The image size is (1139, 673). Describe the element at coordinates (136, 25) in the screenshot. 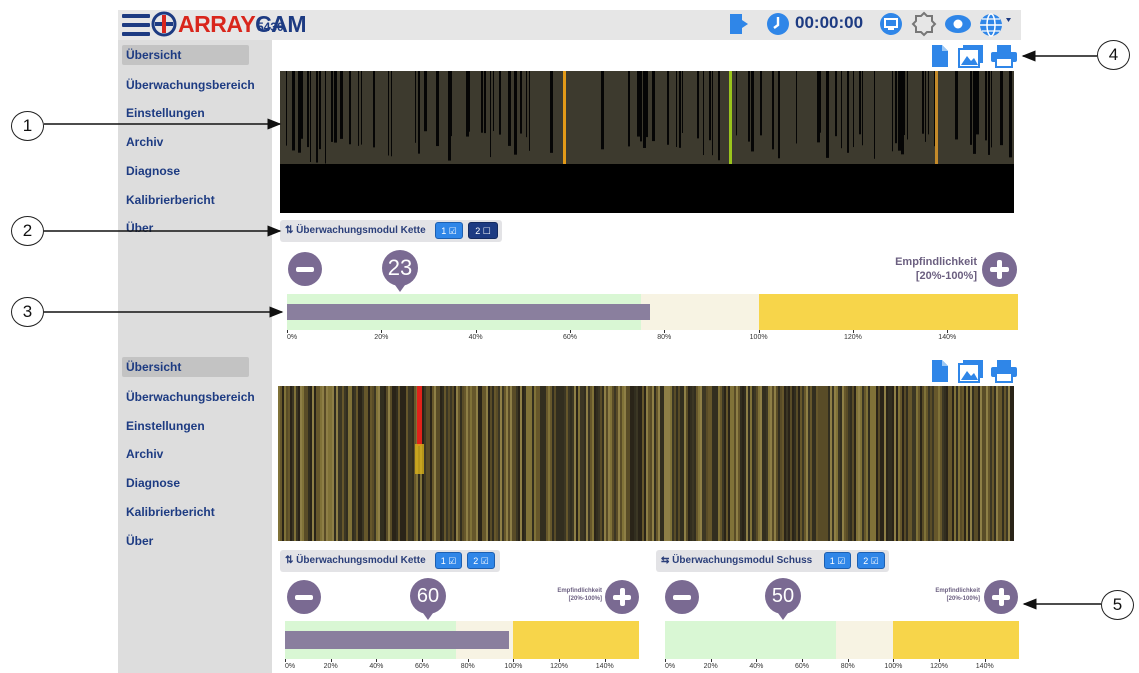

I see `menu-icon` at that location.